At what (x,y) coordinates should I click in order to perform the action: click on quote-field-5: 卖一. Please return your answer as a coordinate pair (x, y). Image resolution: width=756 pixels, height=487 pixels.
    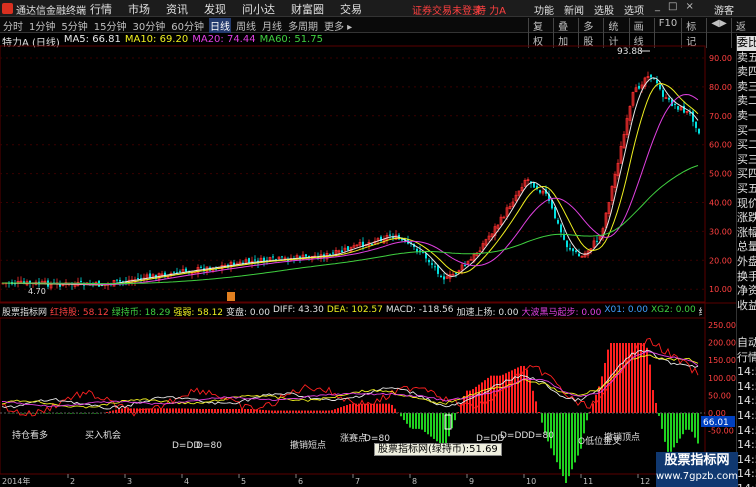
    Looking at the image, I should click on (746, 116).